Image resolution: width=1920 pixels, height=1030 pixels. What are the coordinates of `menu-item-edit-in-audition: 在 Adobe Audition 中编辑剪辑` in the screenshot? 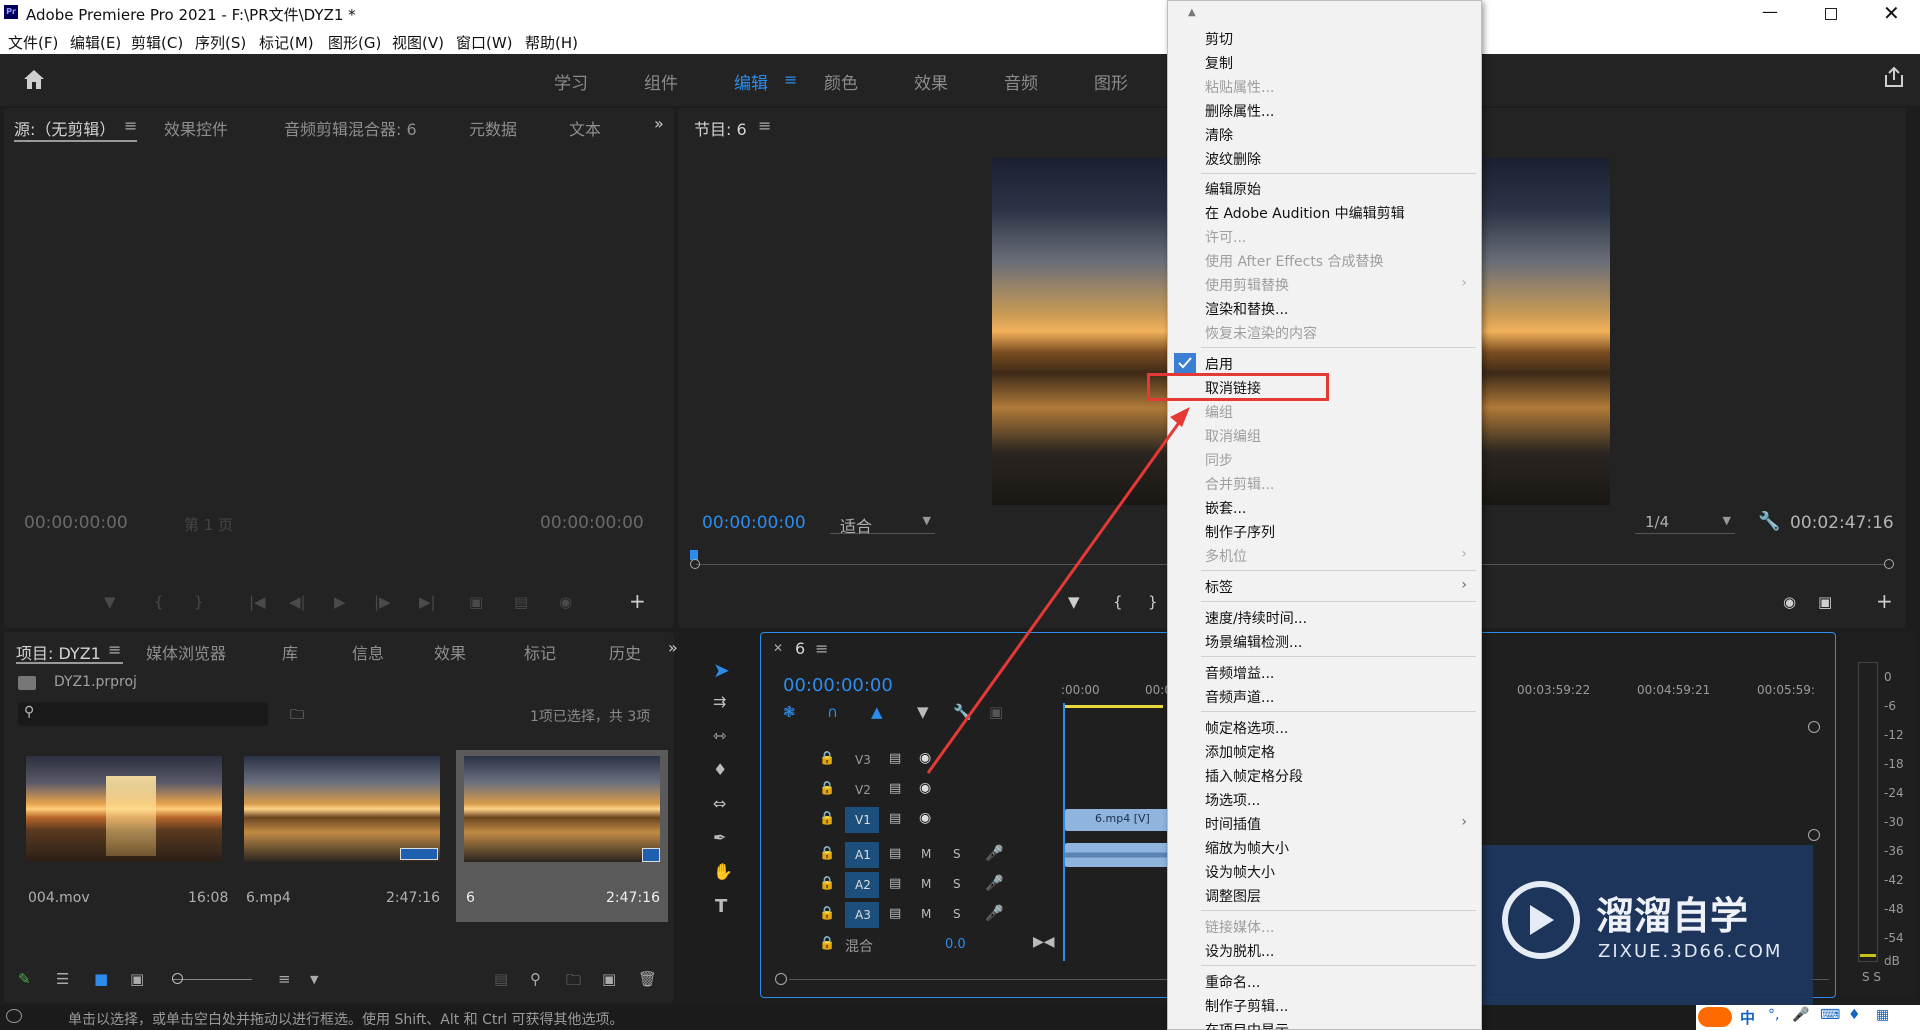 It's located at (1305, 213).